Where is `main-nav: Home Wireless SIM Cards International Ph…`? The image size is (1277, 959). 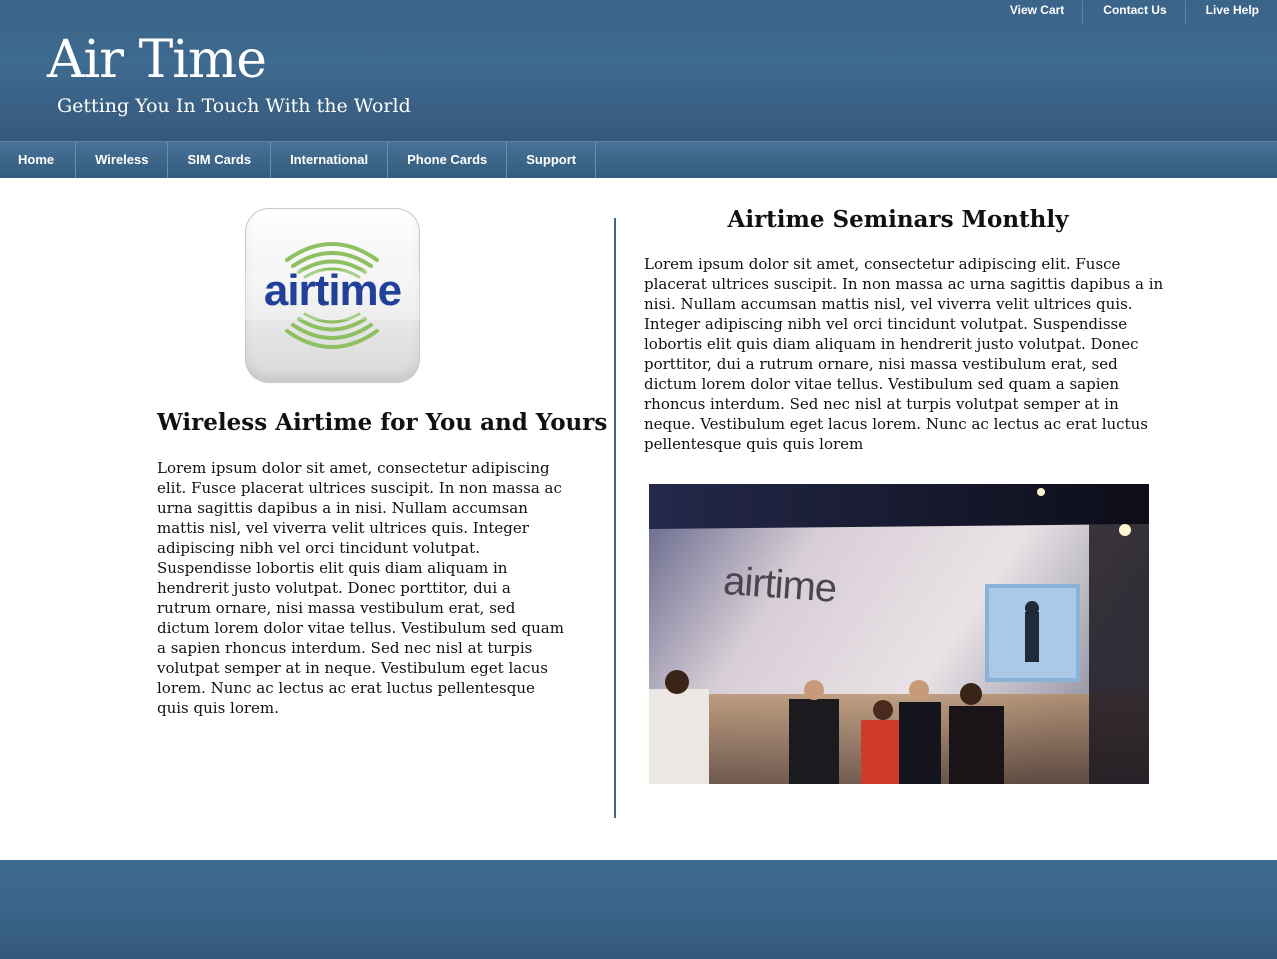
main-nav: Home Wireless SIM Cards International Ph… is located at coordinates (638, 159).